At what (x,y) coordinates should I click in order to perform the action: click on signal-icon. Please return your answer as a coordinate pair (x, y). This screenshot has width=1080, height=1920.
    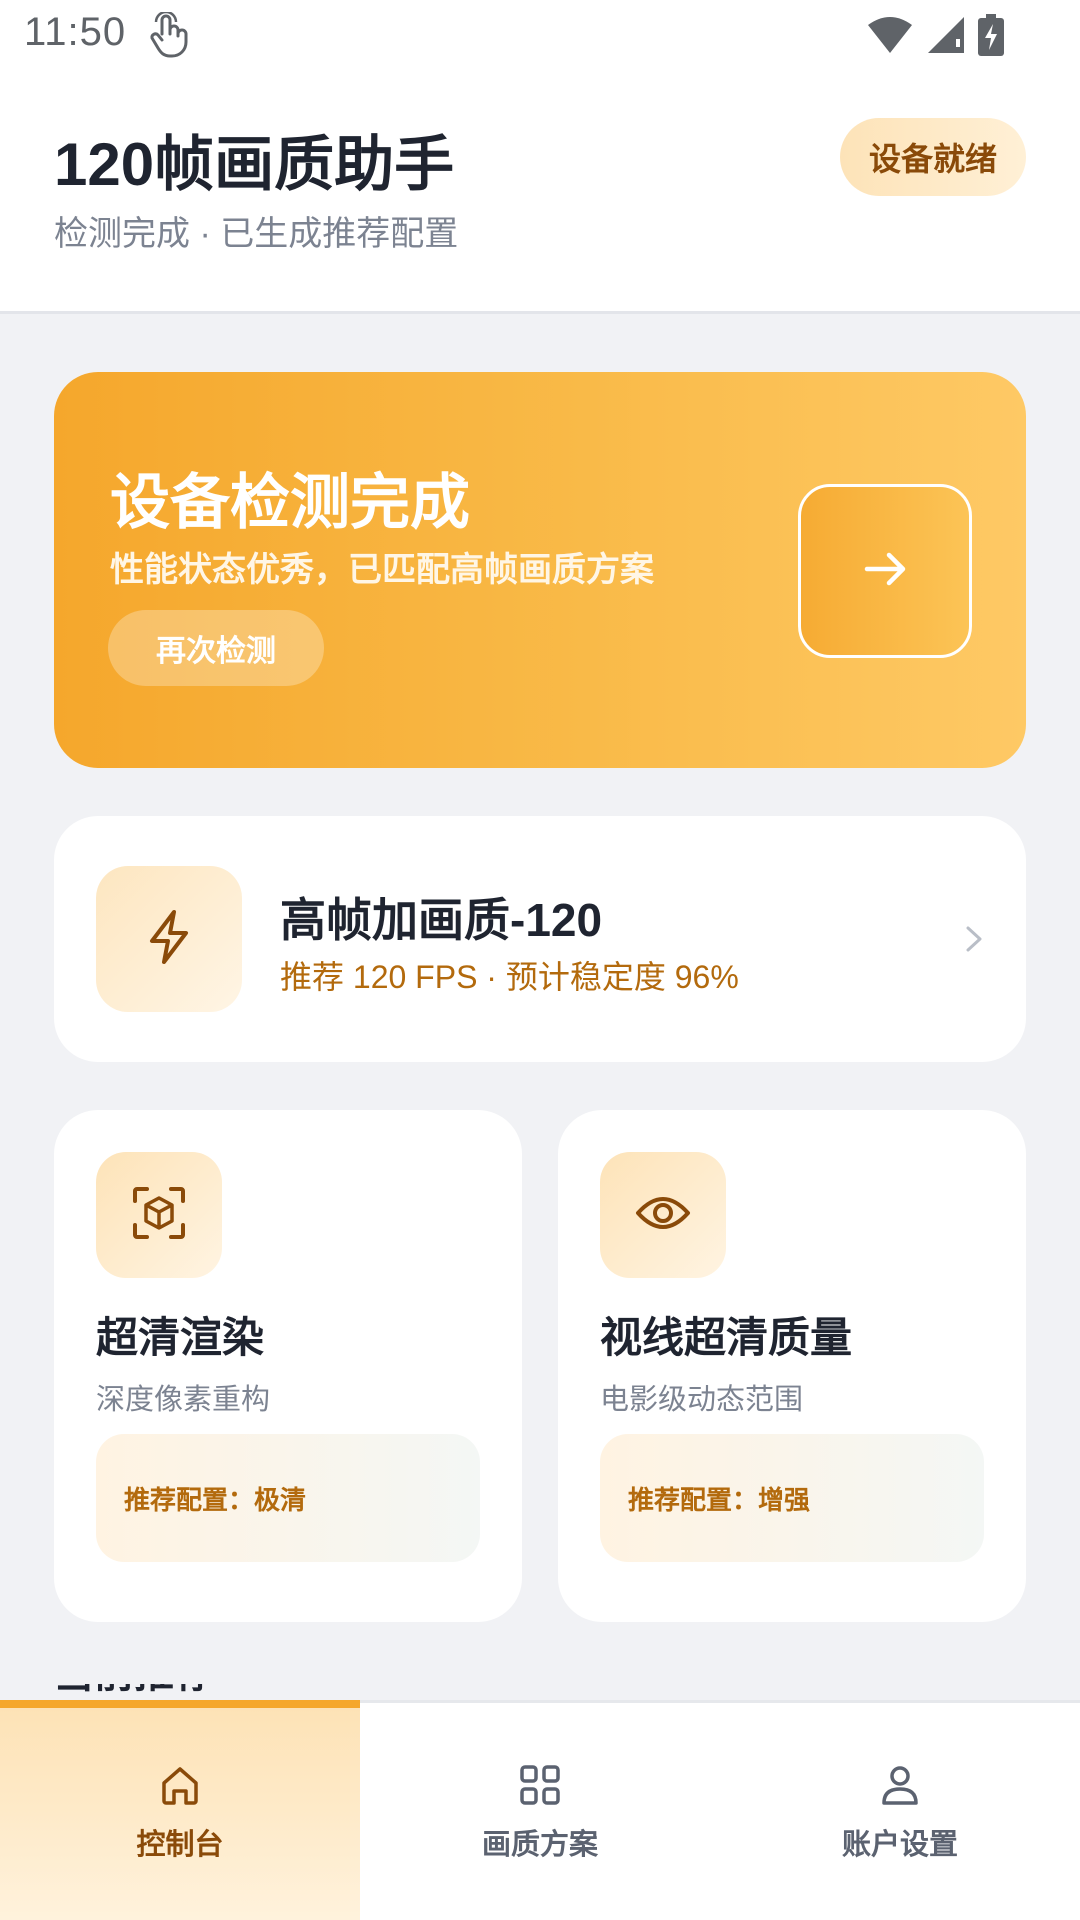
    Looking at the image, I should click on (946, 37).